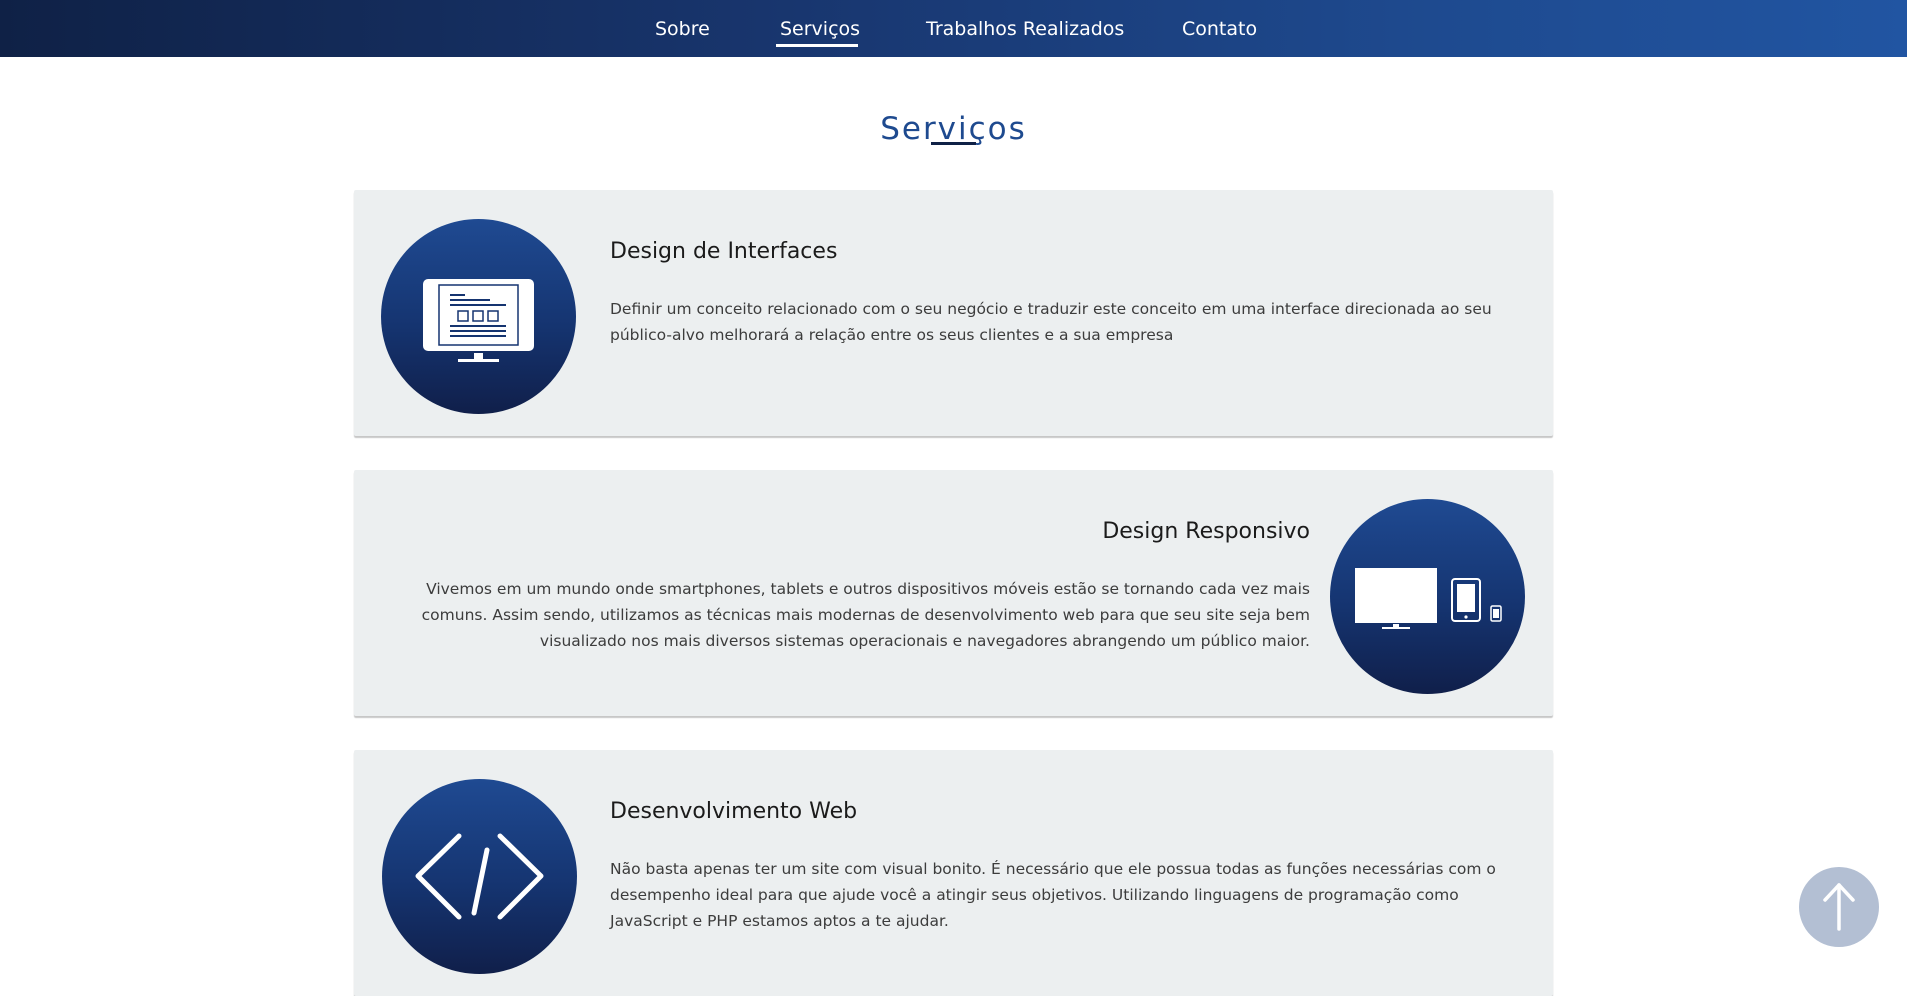 The width and height of the screenshot is (1907, 996). I want to click on arrow-up-icon, so click(1839, 907).